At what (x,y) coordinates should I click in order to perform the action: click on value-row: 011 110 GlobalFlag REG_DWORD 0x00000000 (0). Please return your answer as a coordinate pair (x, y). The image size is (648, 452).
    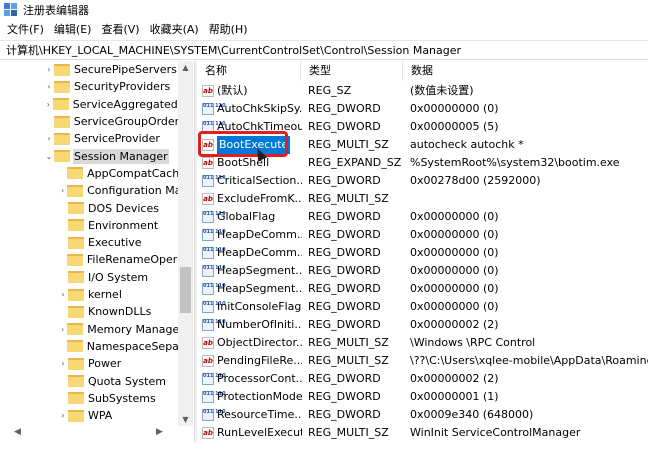
    Looking at the image, I should click on (422, 217).